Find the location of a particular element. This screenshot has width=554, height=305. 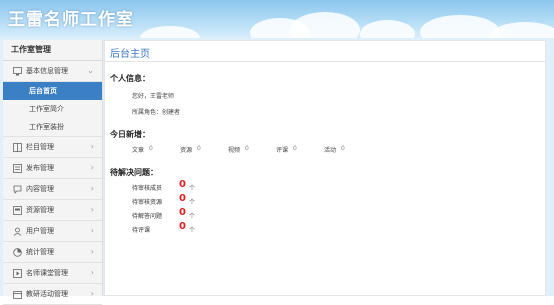

role-text: 所属角色：创建者 is located at coordinates (156, 112).